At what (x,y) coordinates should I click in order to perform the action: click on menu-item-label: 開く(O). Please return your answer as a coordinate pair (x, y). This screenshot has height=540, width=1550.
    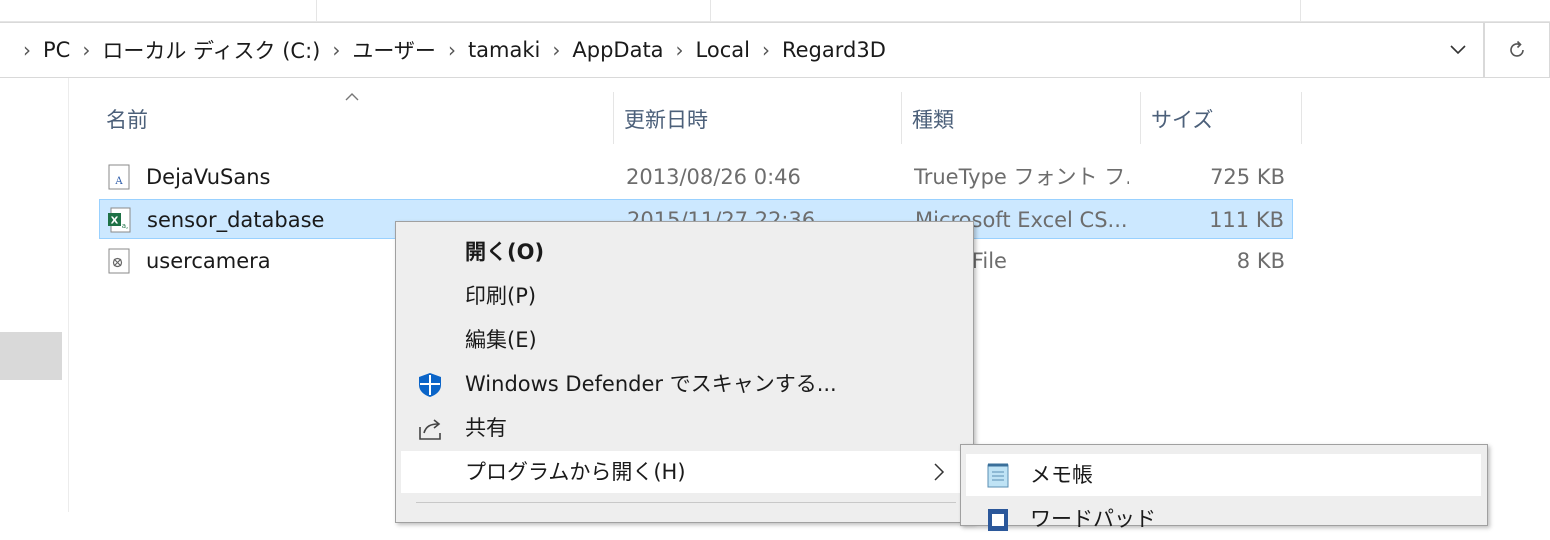
    Looking at the image, I should click on (505, 252).